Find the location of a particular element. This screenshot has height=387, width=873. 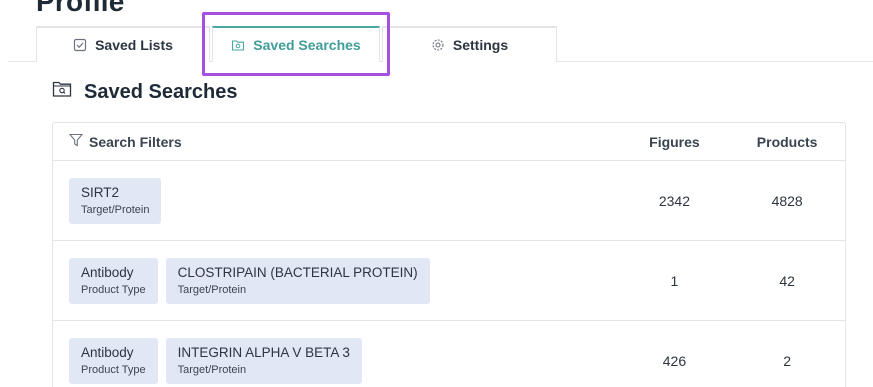

header-search-filters: Search Filters is located at coordinates (336, 141).